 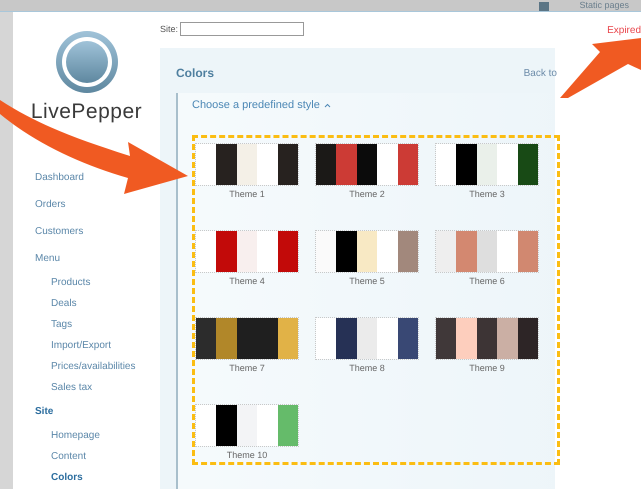 What do you see at coordinates (261, 105) in the screenshot?
I see `predefined-style-toggle: Choose a predefined style` at bounding box center [261, 105].